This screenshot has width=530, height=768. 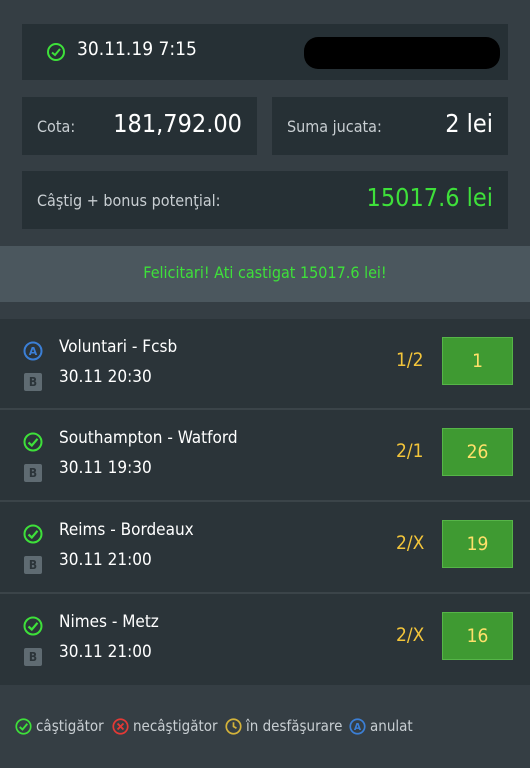 I want to click on cota-label: Cota:, so click(x=56, y=126).